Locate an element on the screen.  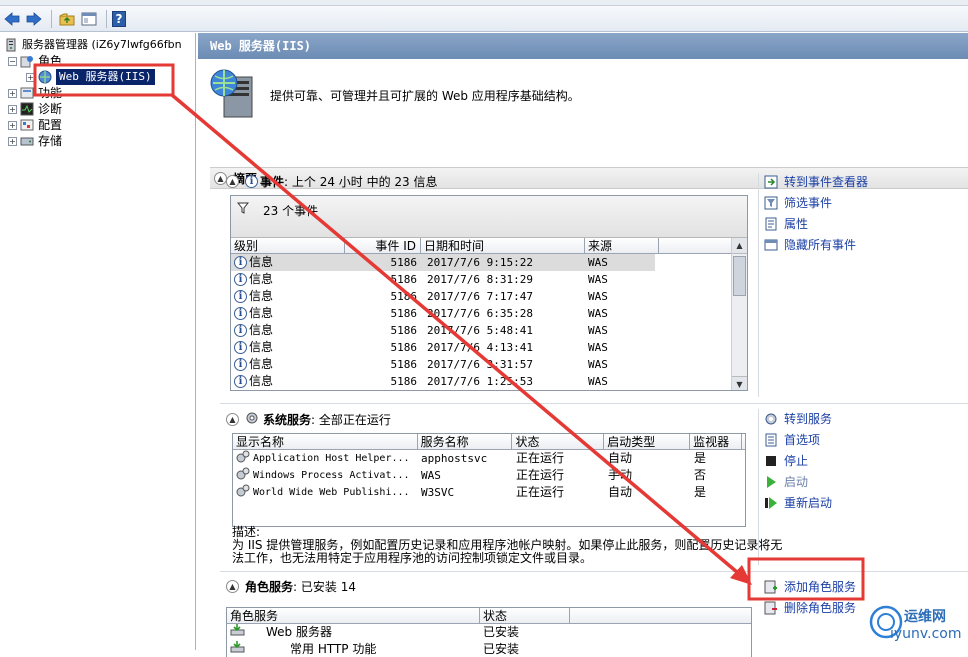
tree-node-web-server: + Web 服务器(IIS) is located at coordinates (90, 77).